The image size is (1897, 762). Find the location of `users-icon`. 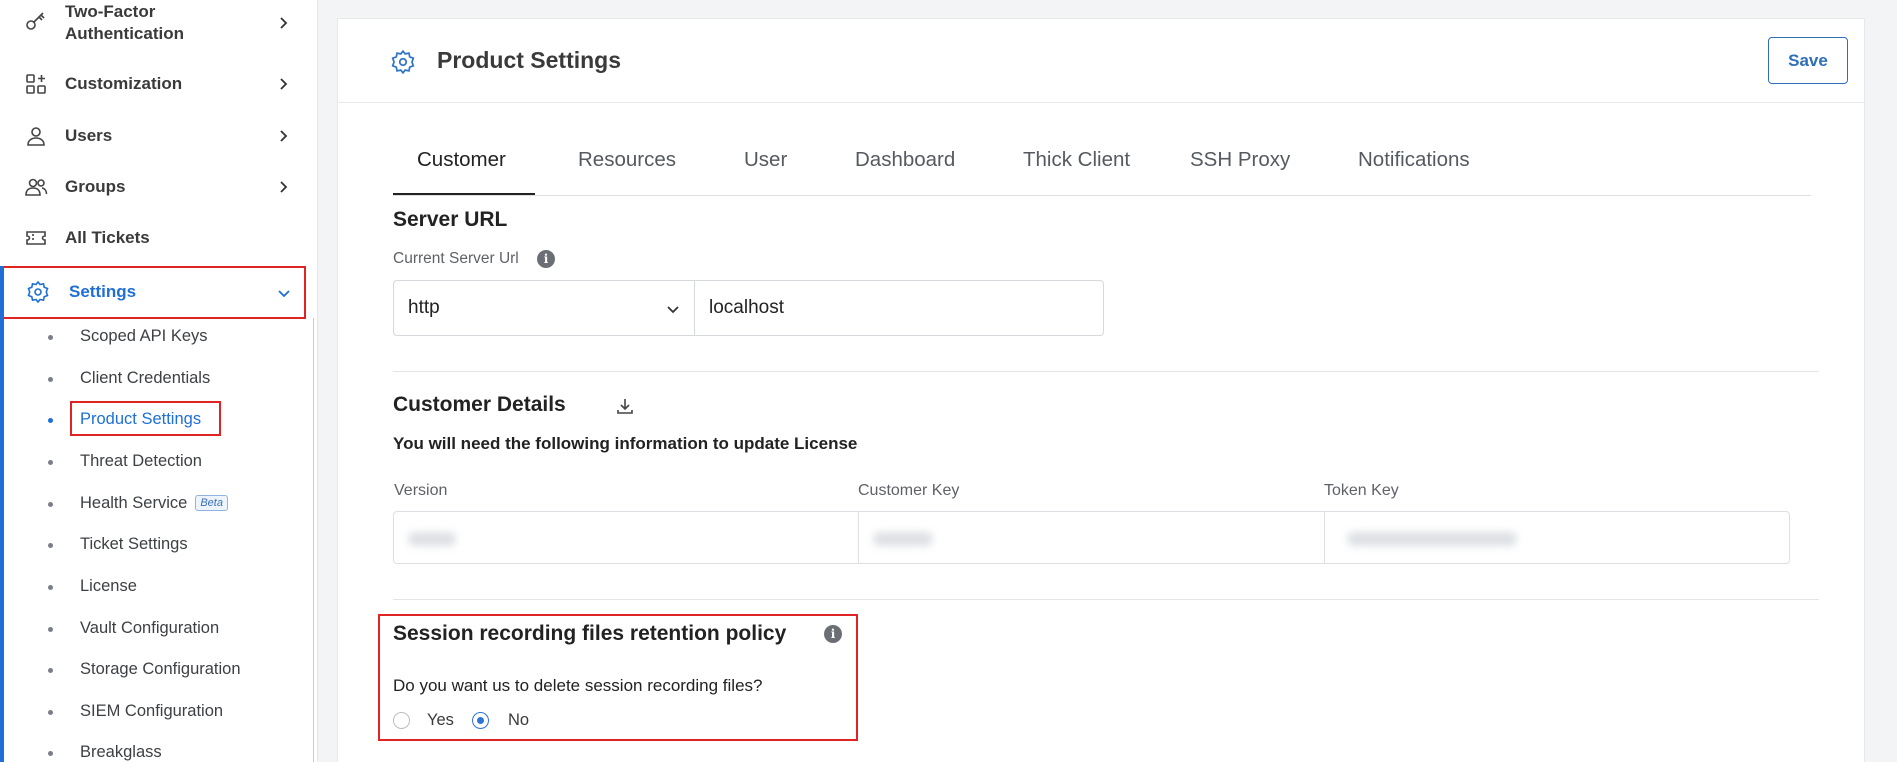

users-icon is located at coordinates (36, 187).